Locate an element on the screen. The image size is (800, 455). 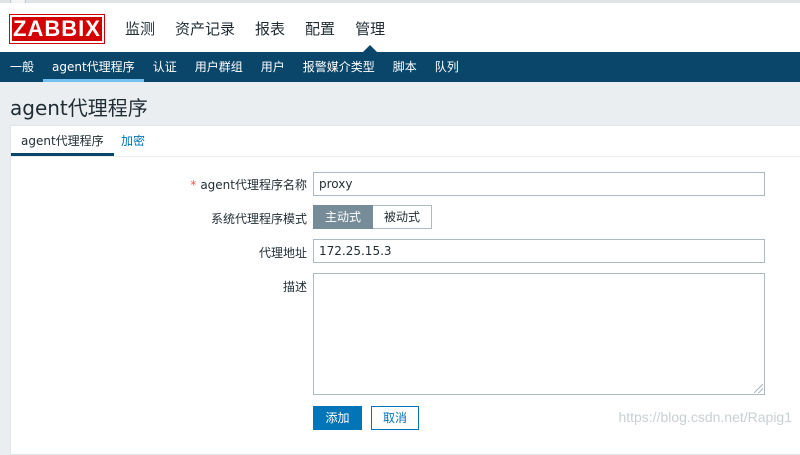
sub-nav-proxies: agent代理程序 is located at coordinates (93, 67).